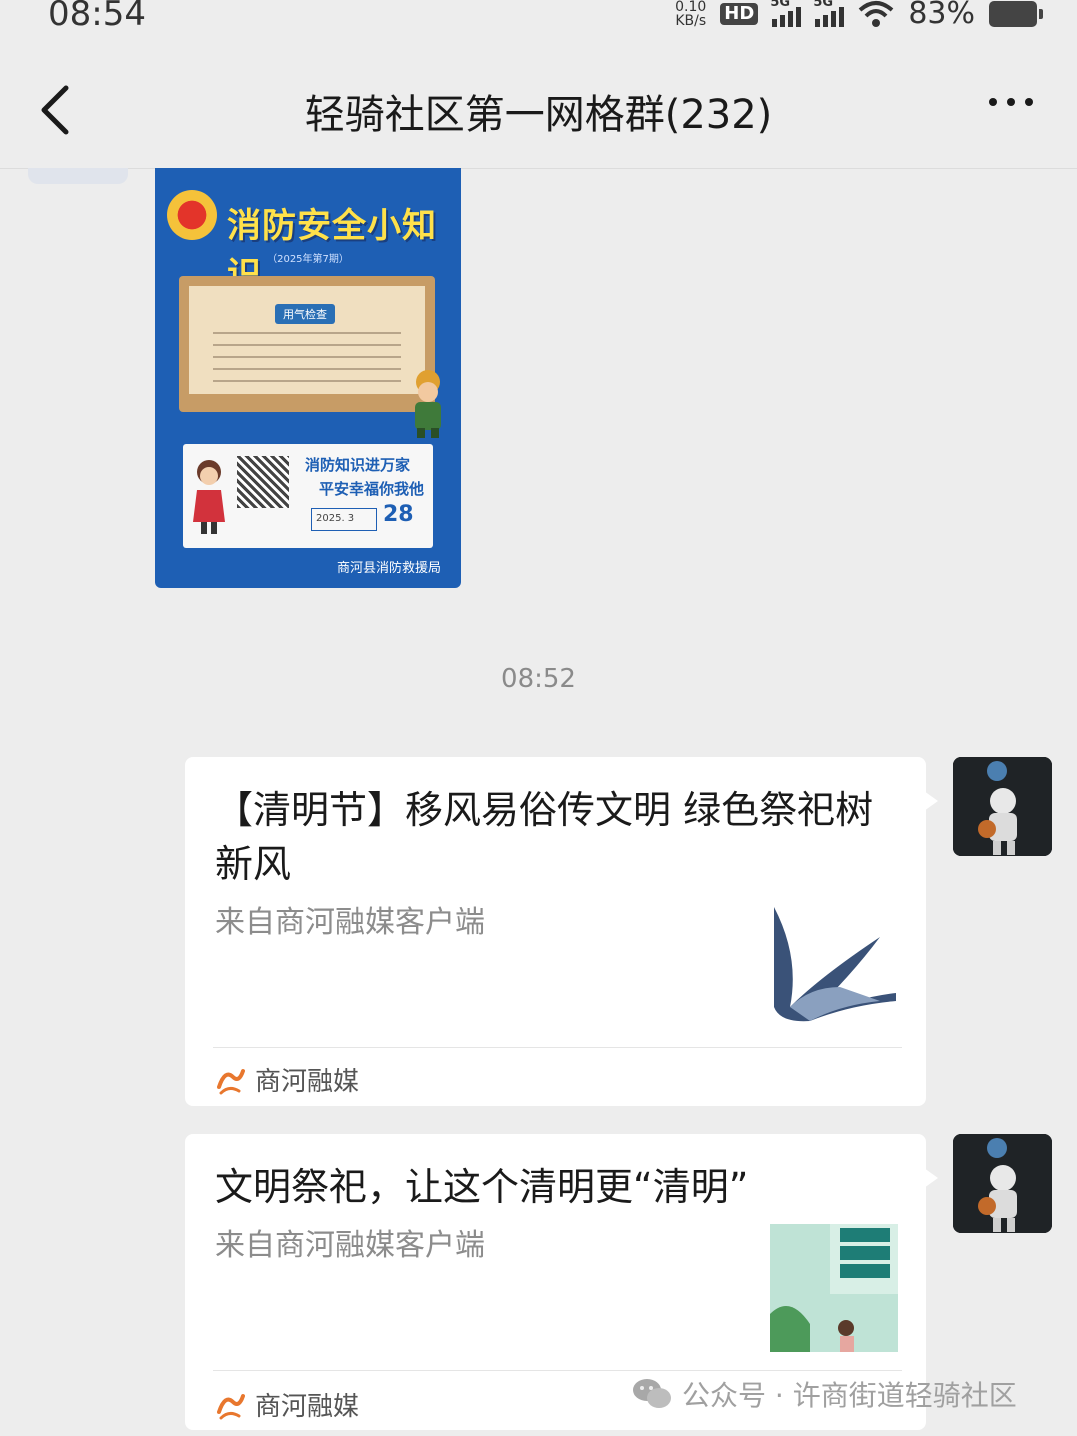  Describe the element at coordinates (876, 13) in the screenshot. I see `wifi-icon` at that location.